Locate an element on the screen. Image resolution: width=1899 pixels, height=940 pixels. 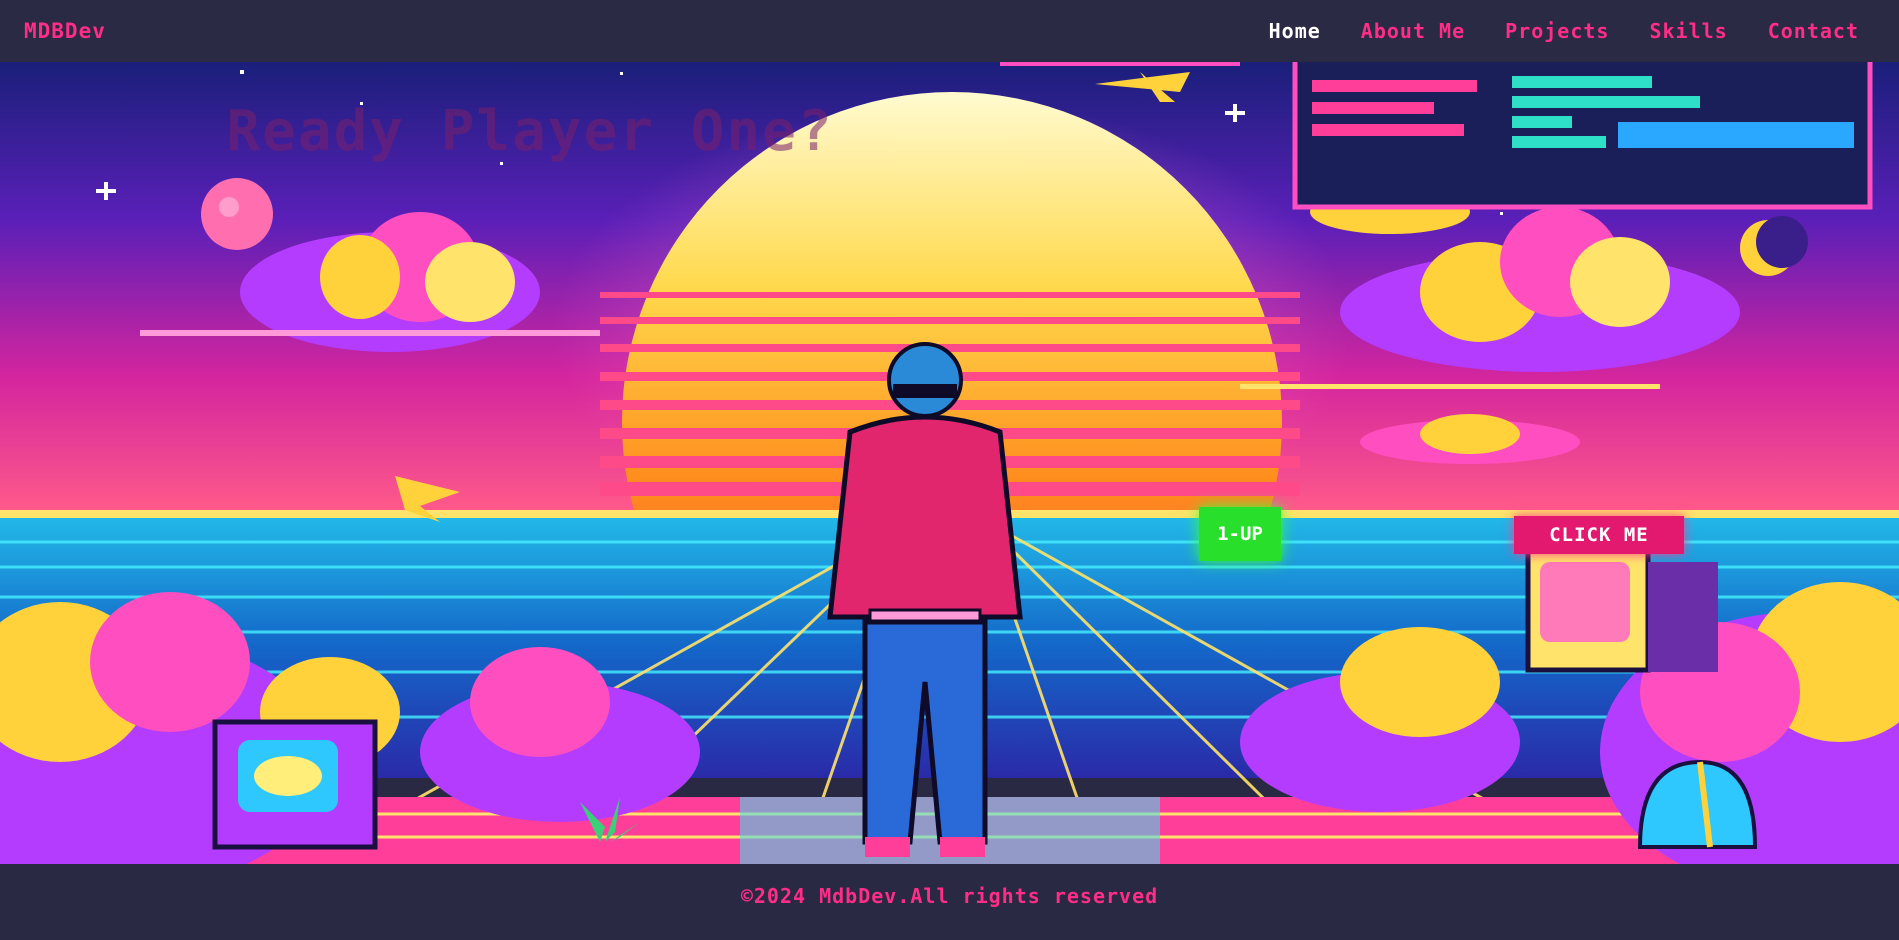
footer: ©2024 MdbDev.All rights reserved is located at coordinates (949, 902).